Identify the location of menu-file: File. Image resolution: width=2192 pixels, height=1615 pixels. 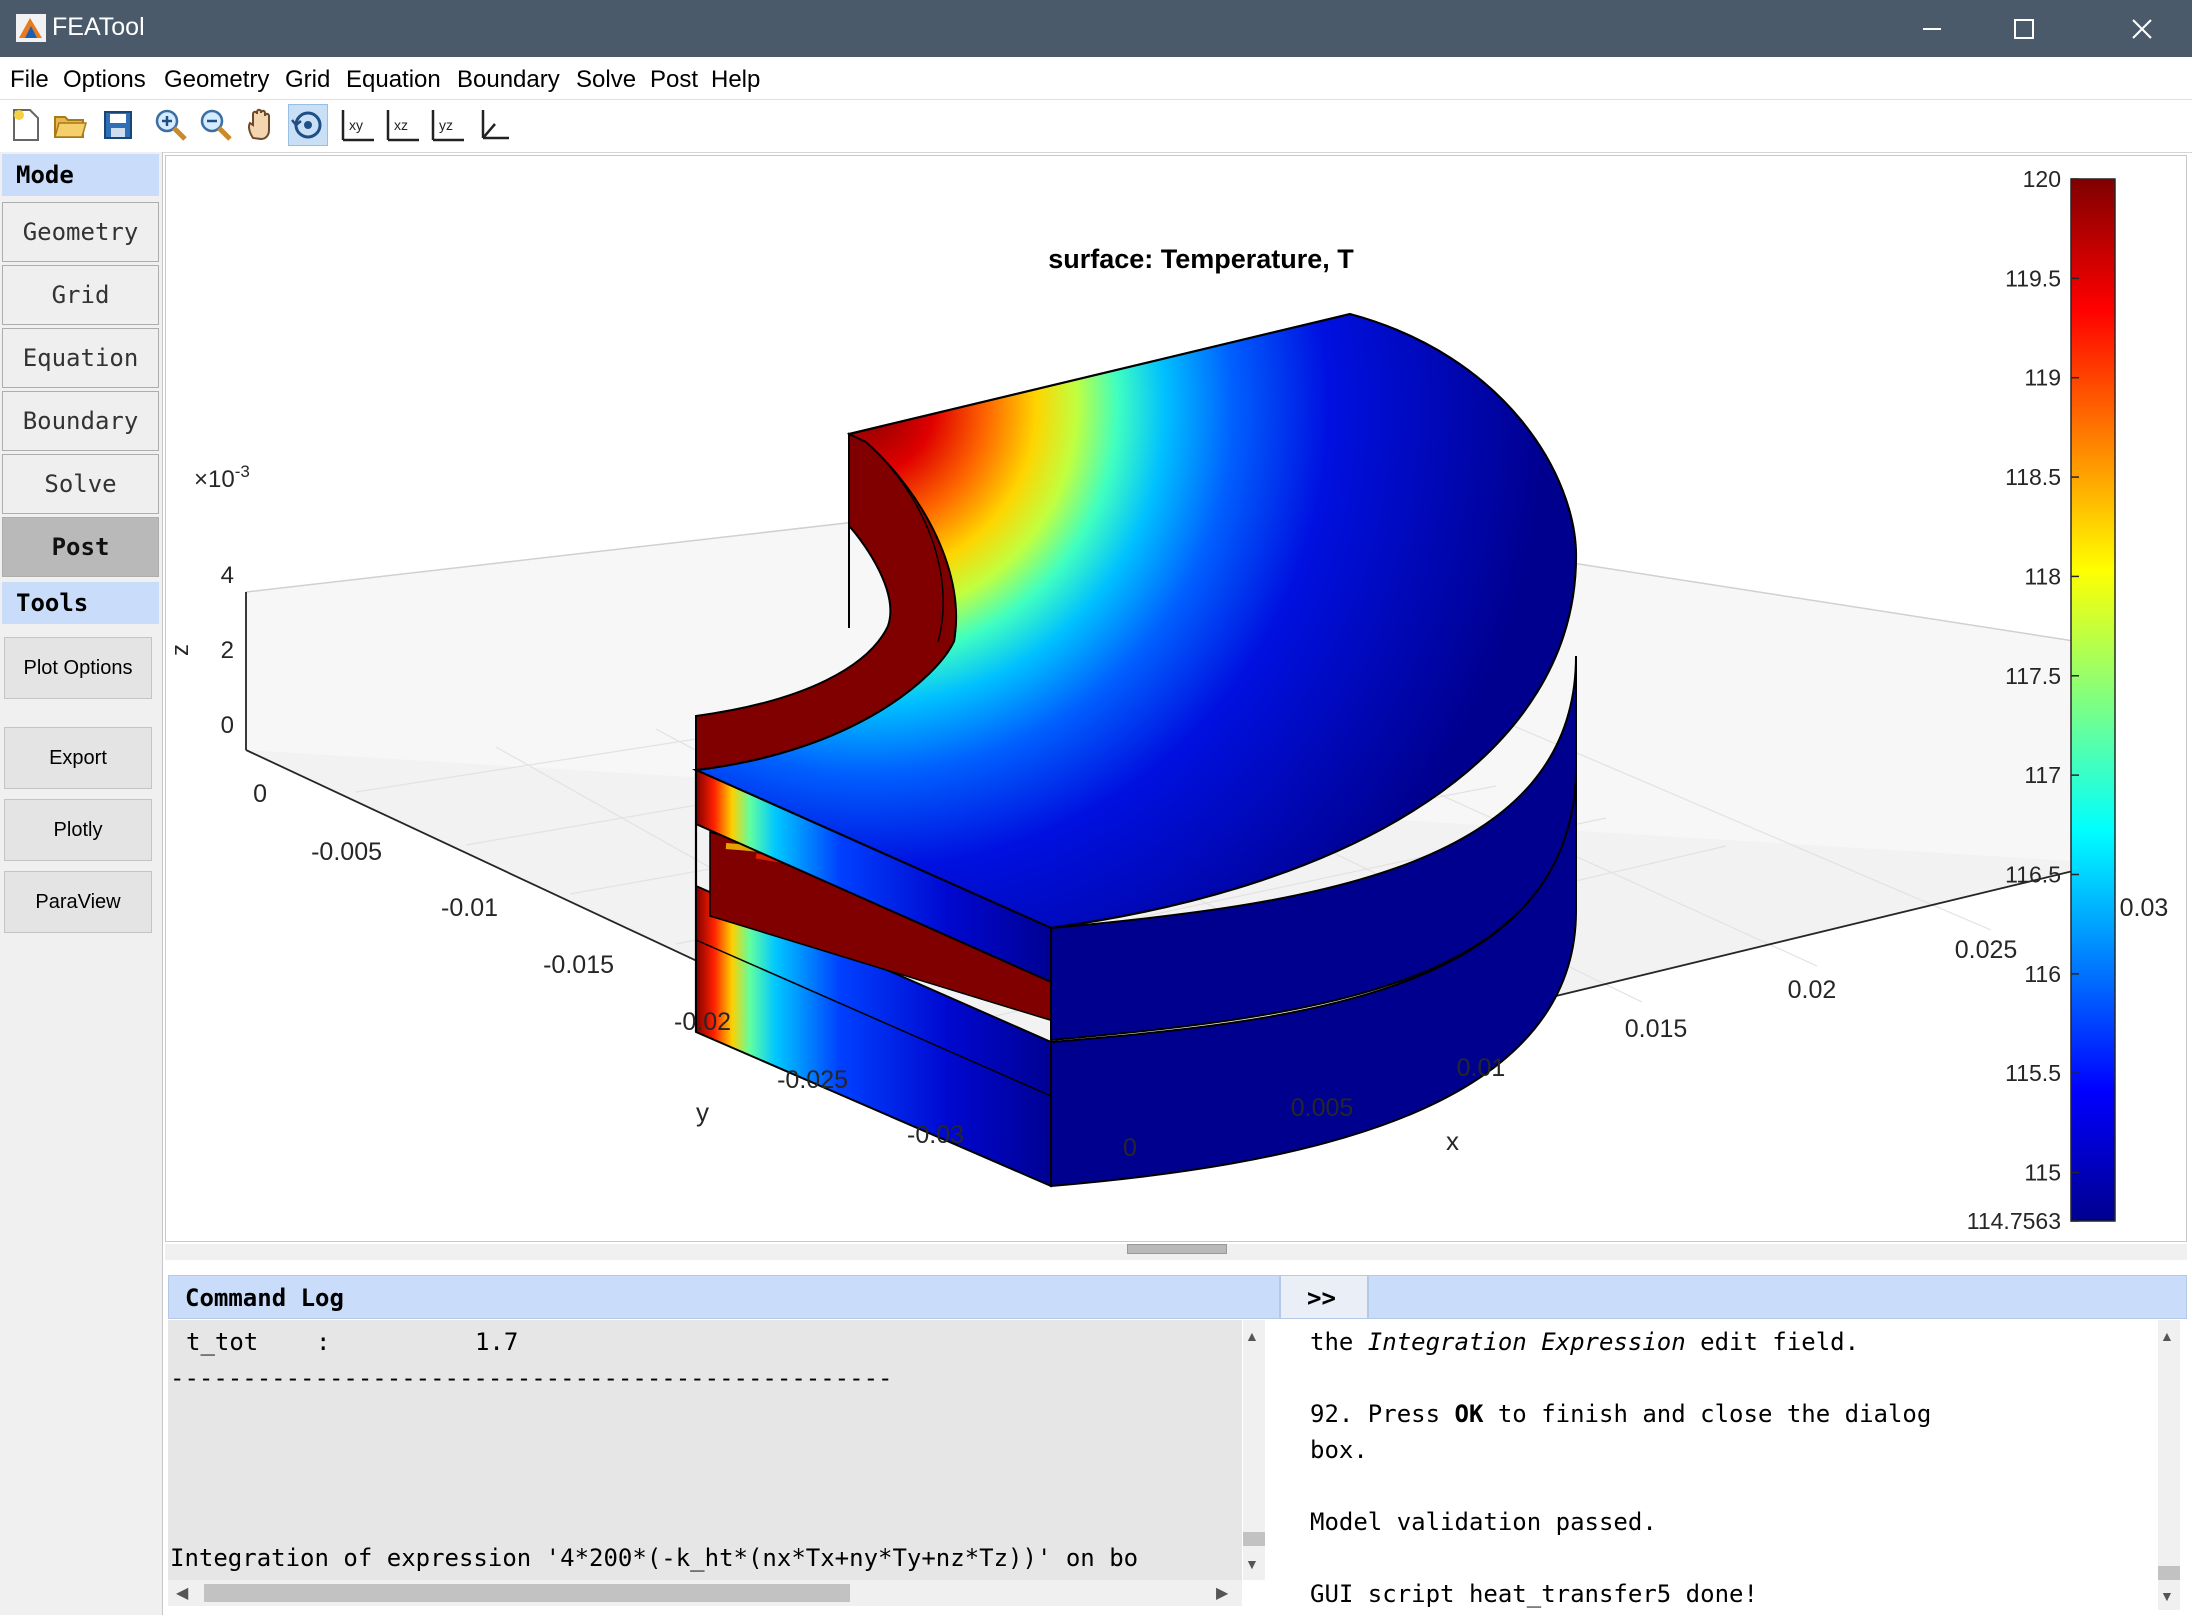
(29, 80).